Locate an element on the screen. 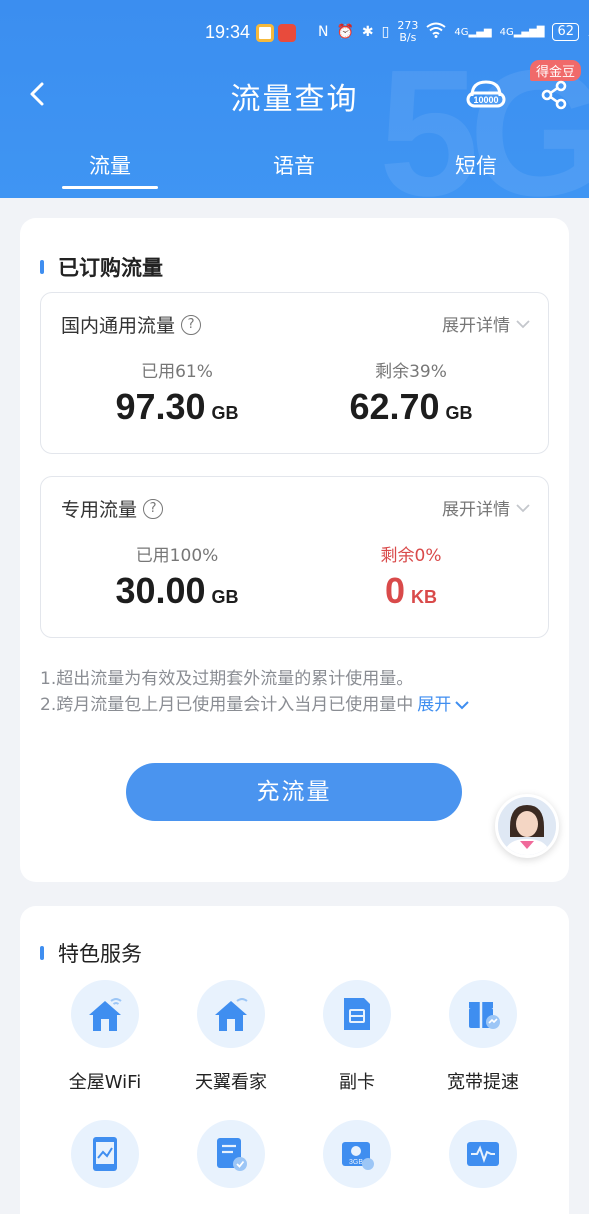 This screenshot has width=589, height=1214. dedicated-data-box: 专用流量 ? 展开详情 已用100% 30.00 GB 剩余0% 0 KB is located at coordinates (294, 557).